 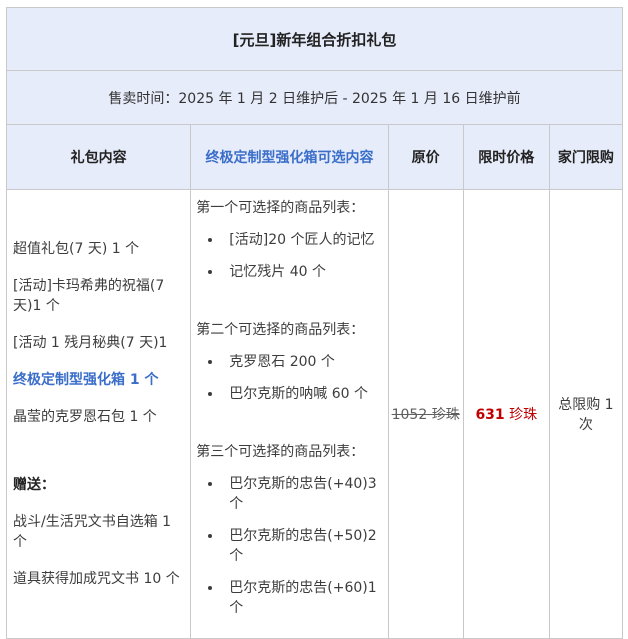 I want to click on option-item: 巴尔克斯的忠告(+40)3 个, so click(x=303, y=494).